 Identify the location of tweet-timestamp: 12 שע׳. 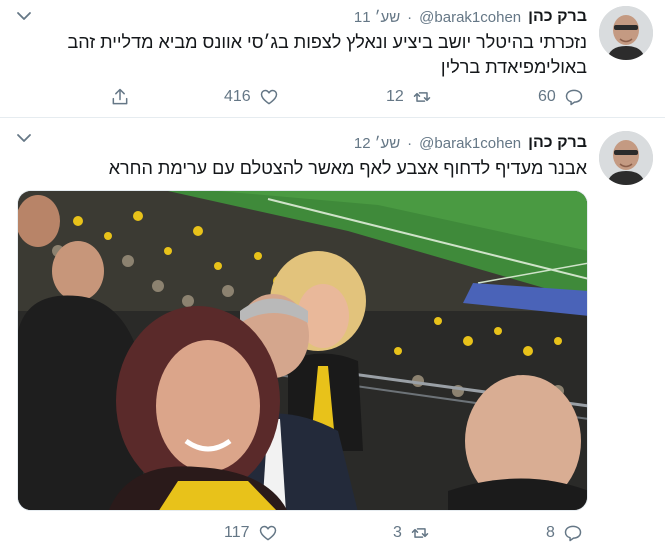
(377, 143).